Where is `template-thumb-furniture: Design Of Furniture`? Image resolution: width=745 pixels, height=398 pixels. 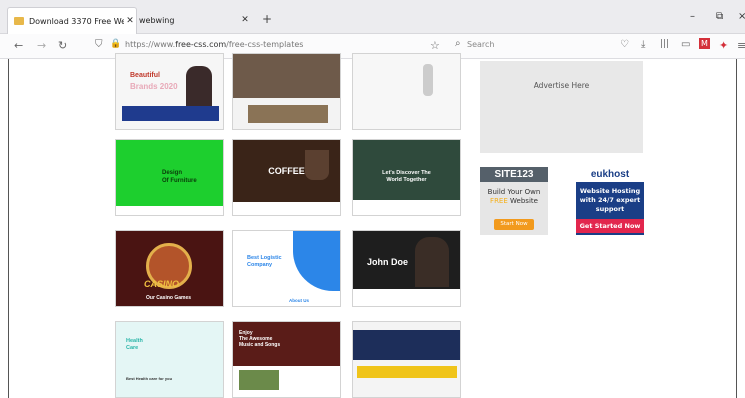
template-thumb-furniture: Design Of Furniture is located at coordinates (169, 177).